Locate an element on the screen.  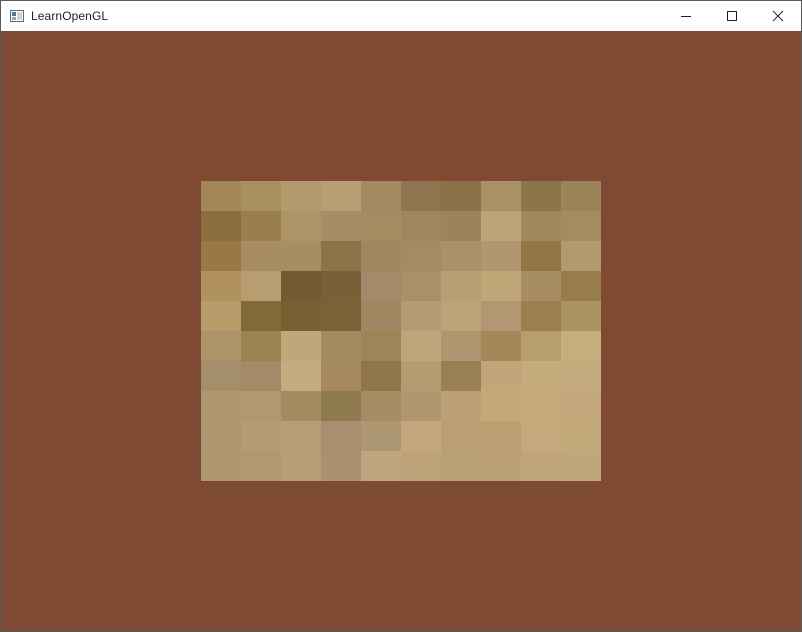
minimize-button is located at coordinates (686, 16).